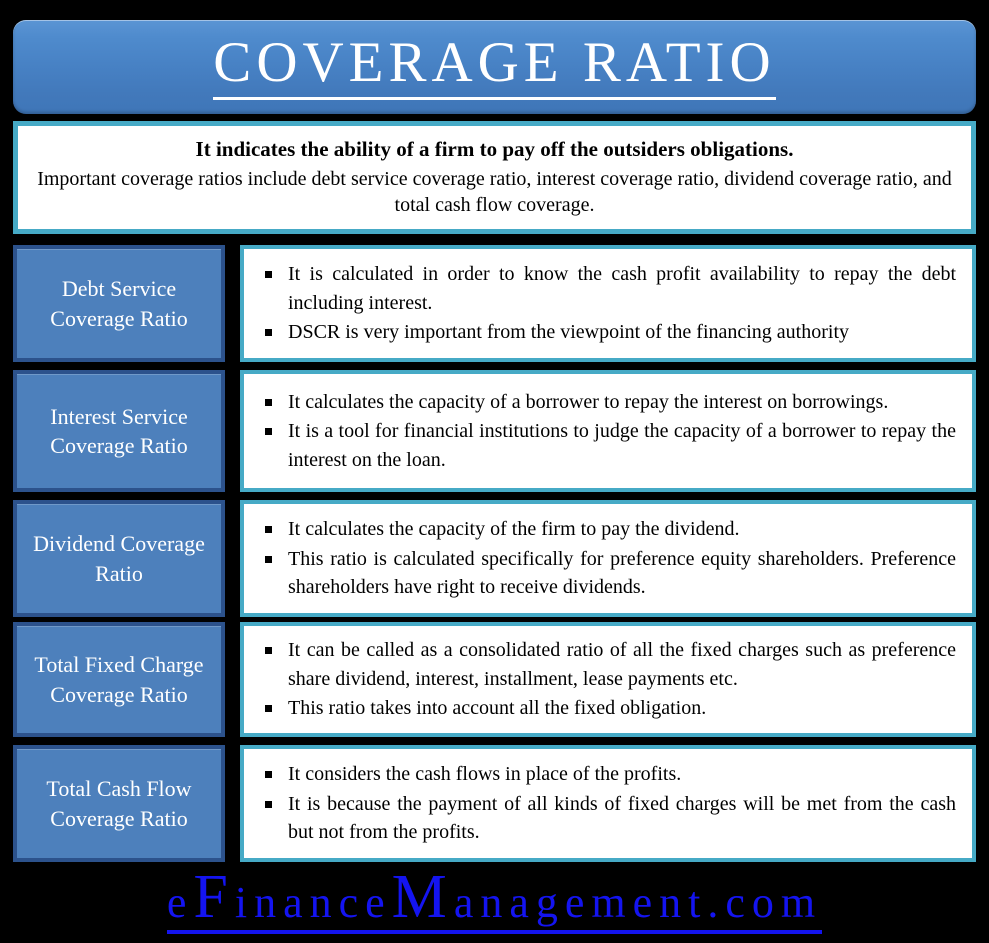 The height and width of the screenshot is (943, 989). Describe the element at coordinates (313, 902) in the screenshot. I see `logo-part: inance` at that location.